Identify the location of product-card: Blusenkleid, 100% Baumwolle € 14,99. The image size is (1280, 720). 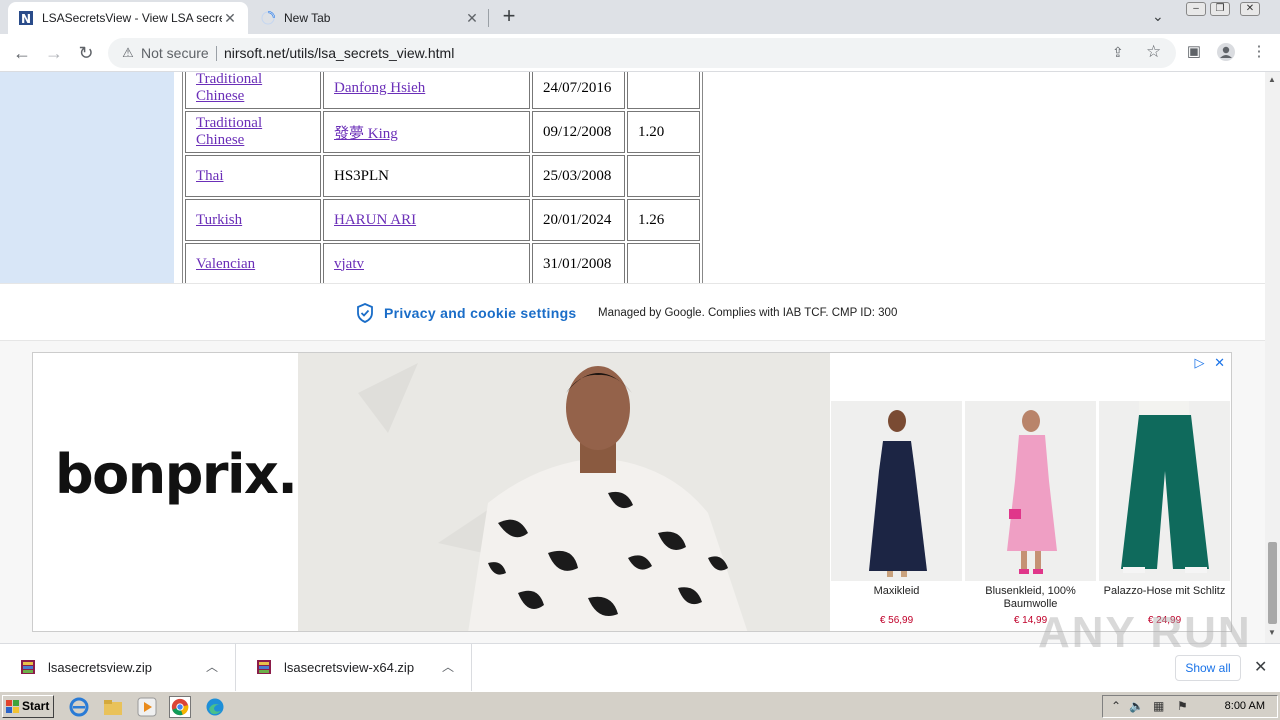
(1030, 516).